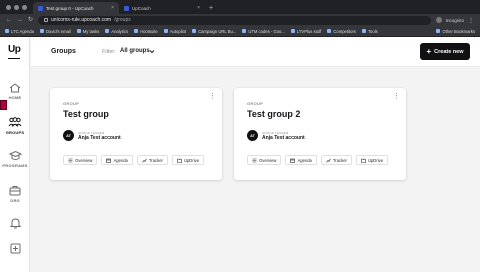  Describe the element at coordinates (438, 20) in the screenshot. I see `incognito-icon` at that location.